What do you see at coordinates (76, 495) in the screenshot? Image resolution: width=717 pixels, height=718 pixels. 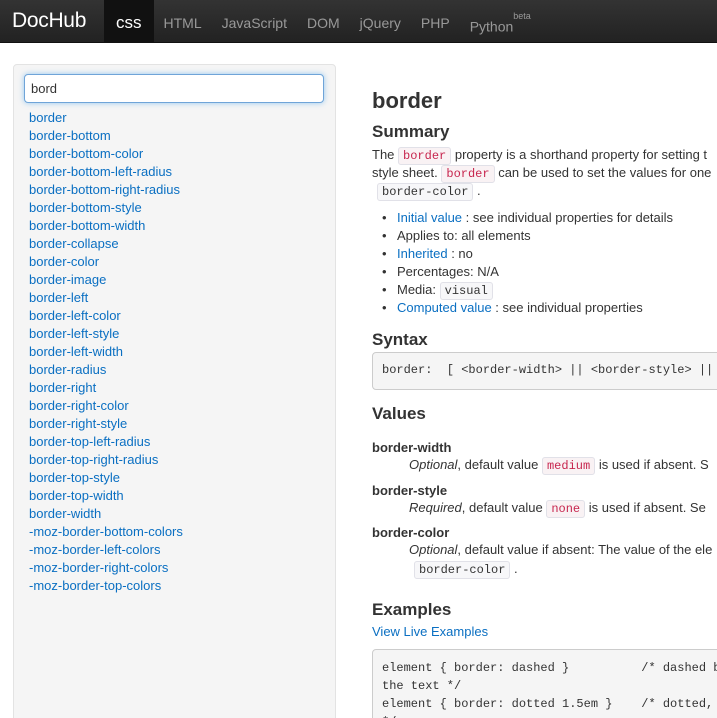 I see `search-result-link: border-top-width` at bounding box center [76, 495].